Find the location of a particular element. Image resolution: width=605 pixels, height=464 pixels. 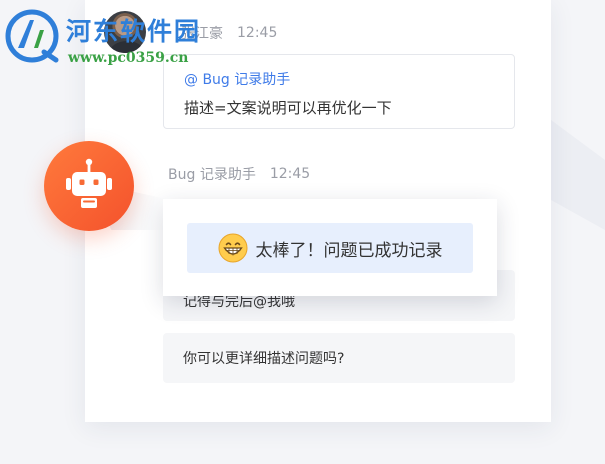

bot-message-header: Bug 记录助手 12:45 is located at coordinates (239, 174).